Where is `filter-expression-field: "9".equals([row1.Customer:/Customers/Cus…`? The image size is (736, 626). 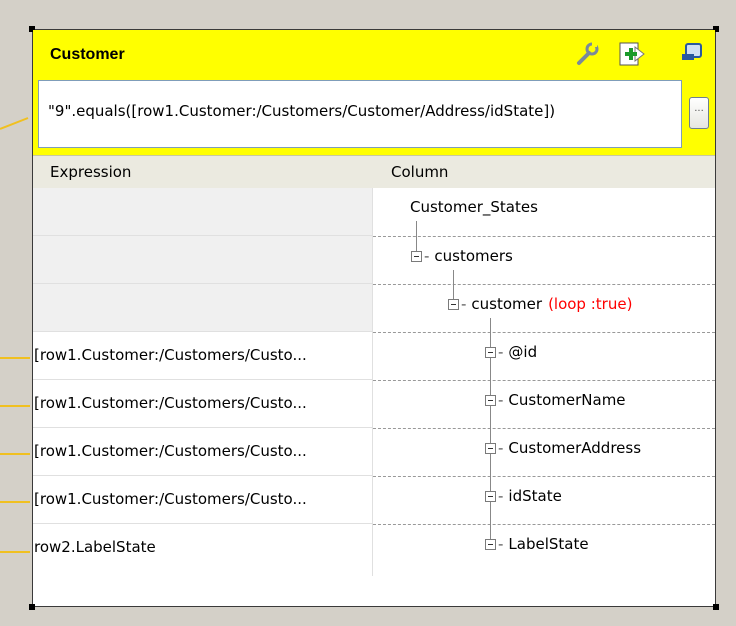
filter-expression-field: "9".equals([row1.Customer:/Customers/Cus… is located at coordinates (360, 114).